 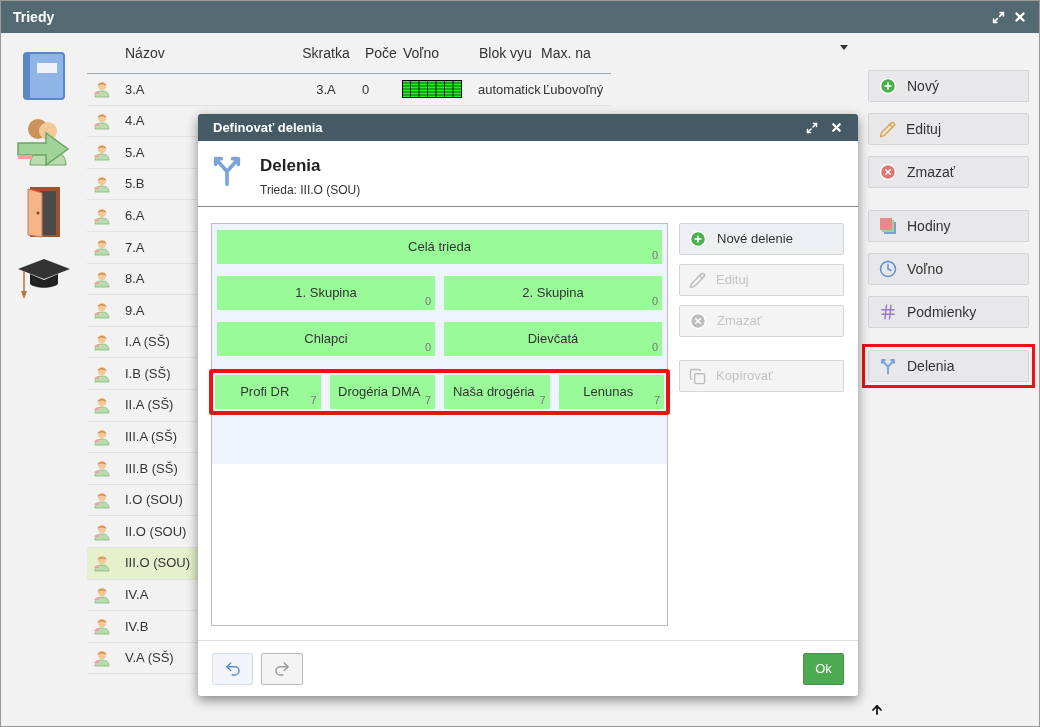 I want to click on table-cell-text: 0, so click(x=366, y=89).